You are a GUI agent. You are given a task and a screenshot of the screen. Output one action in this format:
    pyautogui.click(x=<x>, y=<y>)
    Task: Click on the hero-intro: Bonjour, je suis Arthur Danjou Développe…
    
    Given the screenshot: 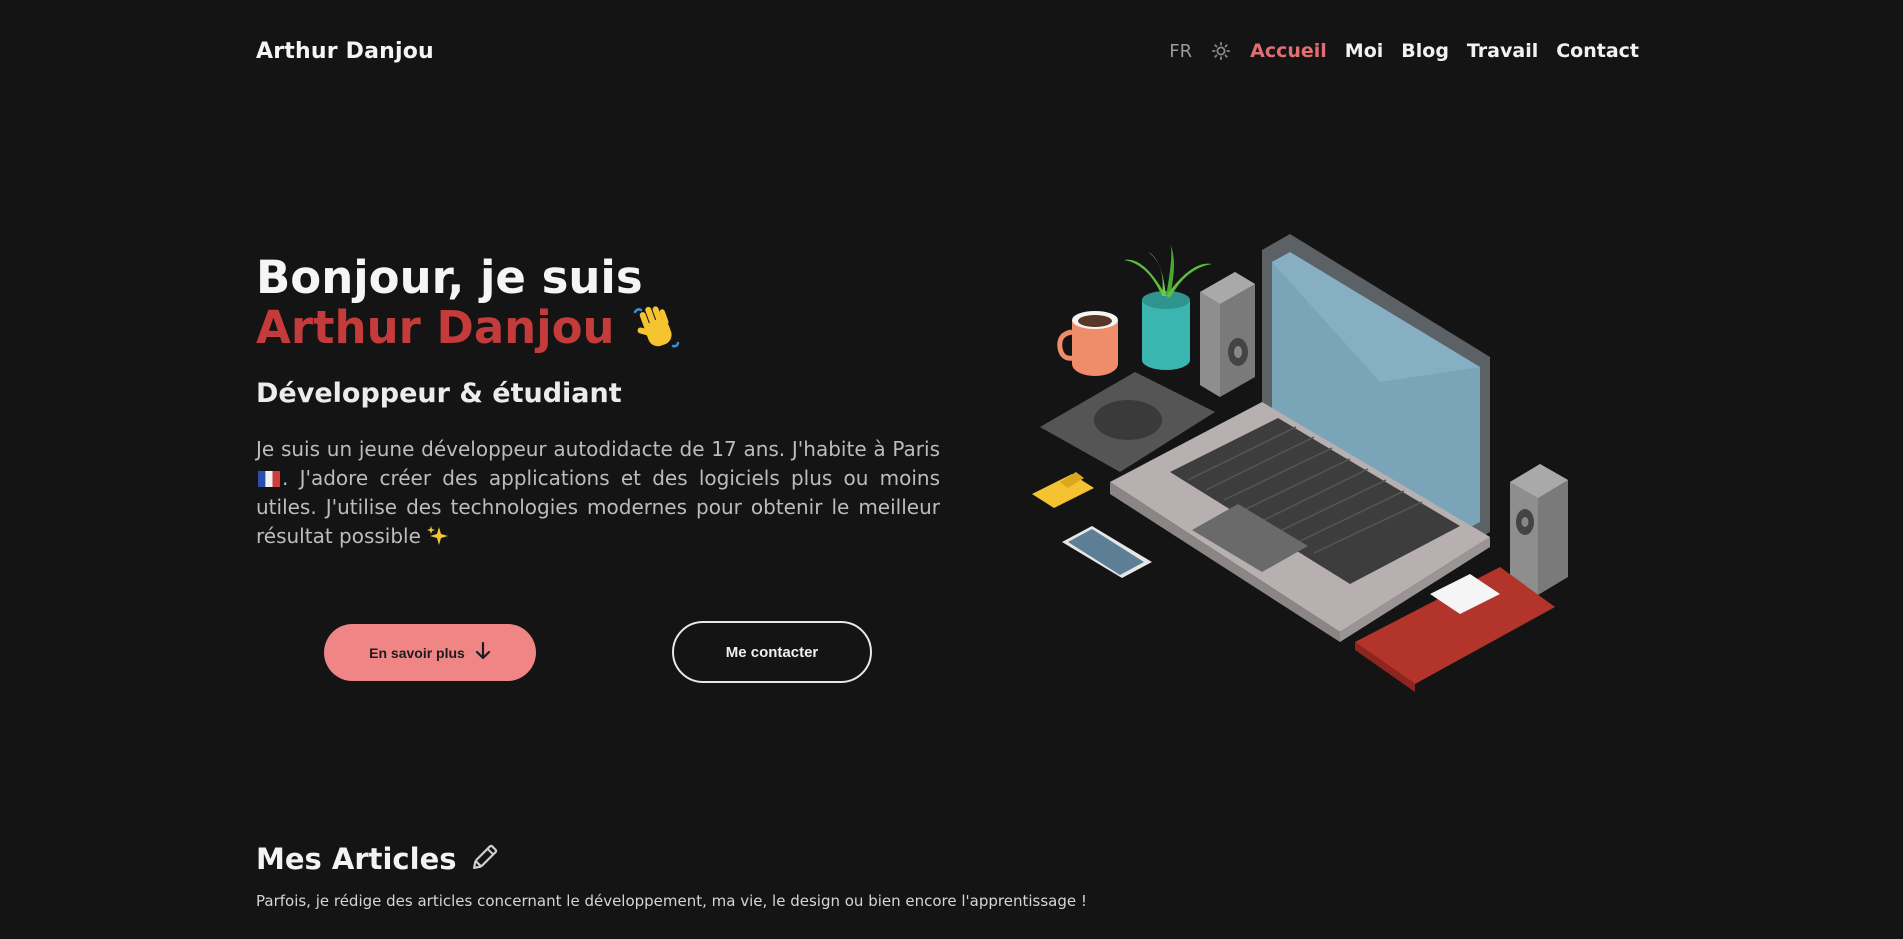 What is the action you would take?
    pyautogui.click(x=598, y=402)
    